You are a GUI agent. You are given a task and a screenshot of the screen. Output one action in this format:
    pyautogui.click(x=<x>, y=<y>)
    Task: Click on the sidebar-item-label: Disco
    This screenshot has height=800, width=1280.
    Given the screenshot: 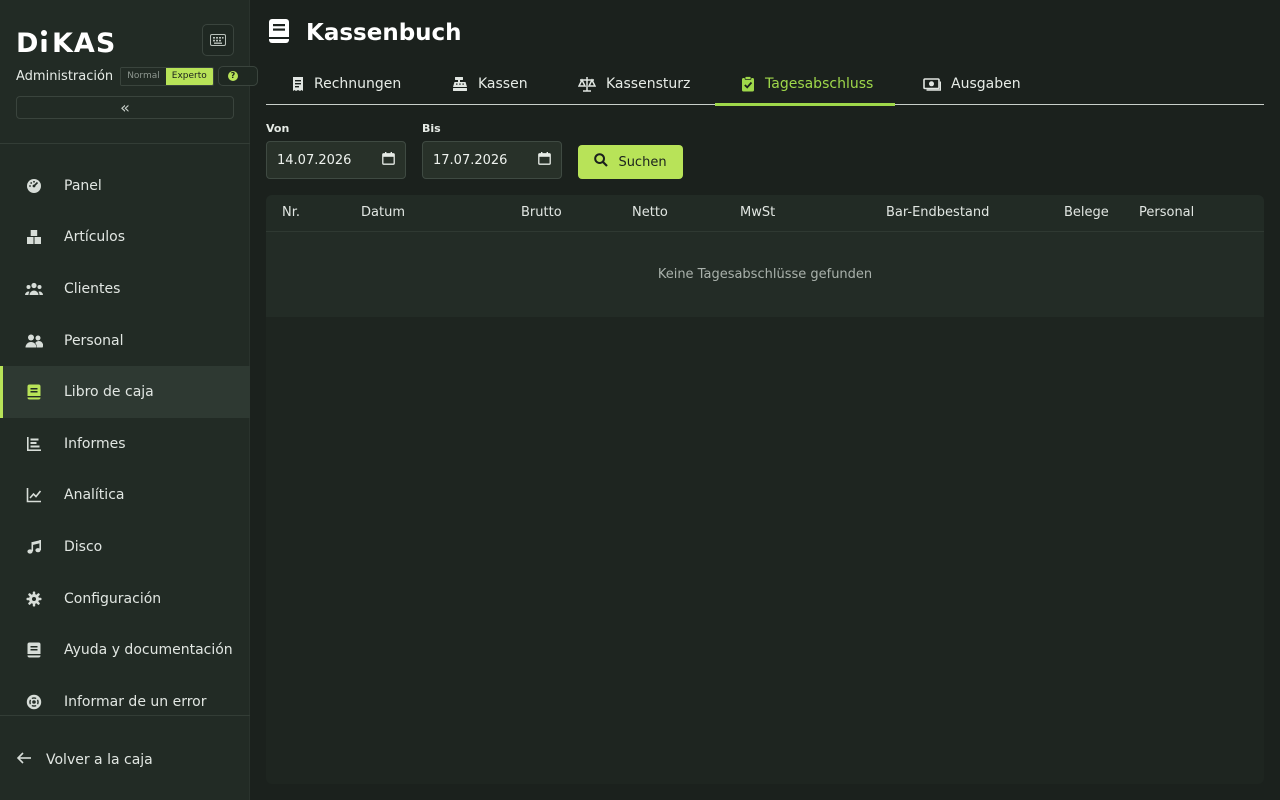 What is the action you would take?
    pyautogui.click(x=83, y=546)
    